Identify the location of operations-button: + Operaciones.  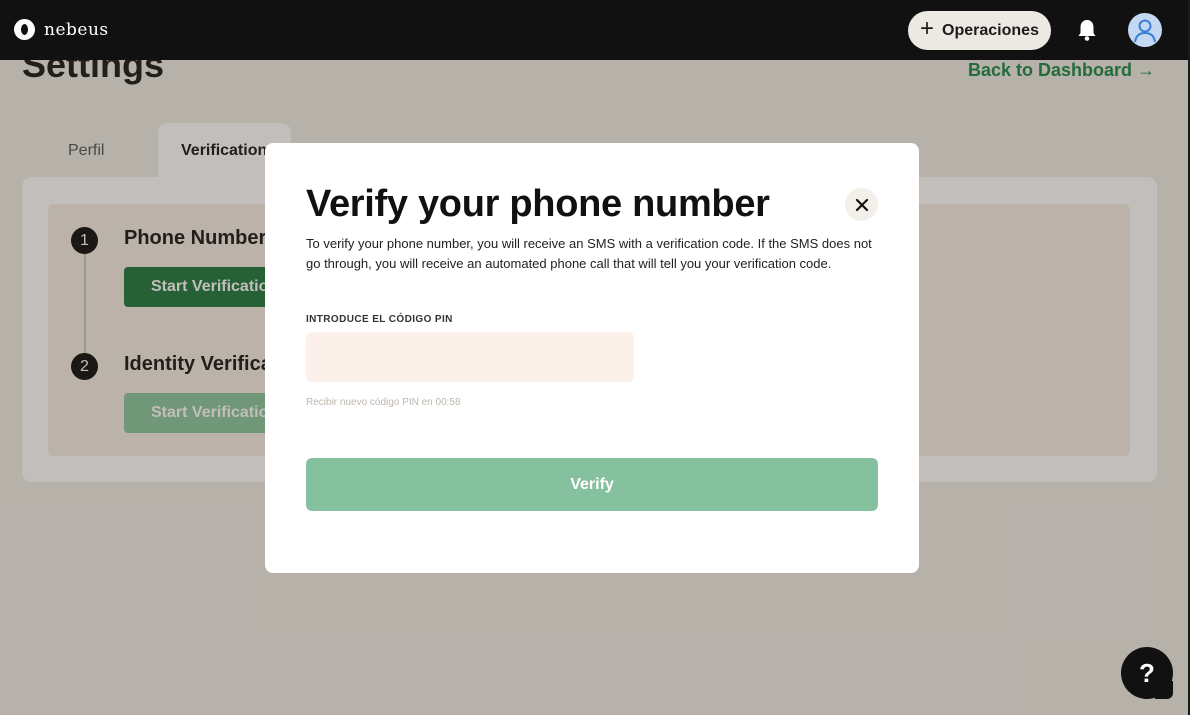
(979, 30).